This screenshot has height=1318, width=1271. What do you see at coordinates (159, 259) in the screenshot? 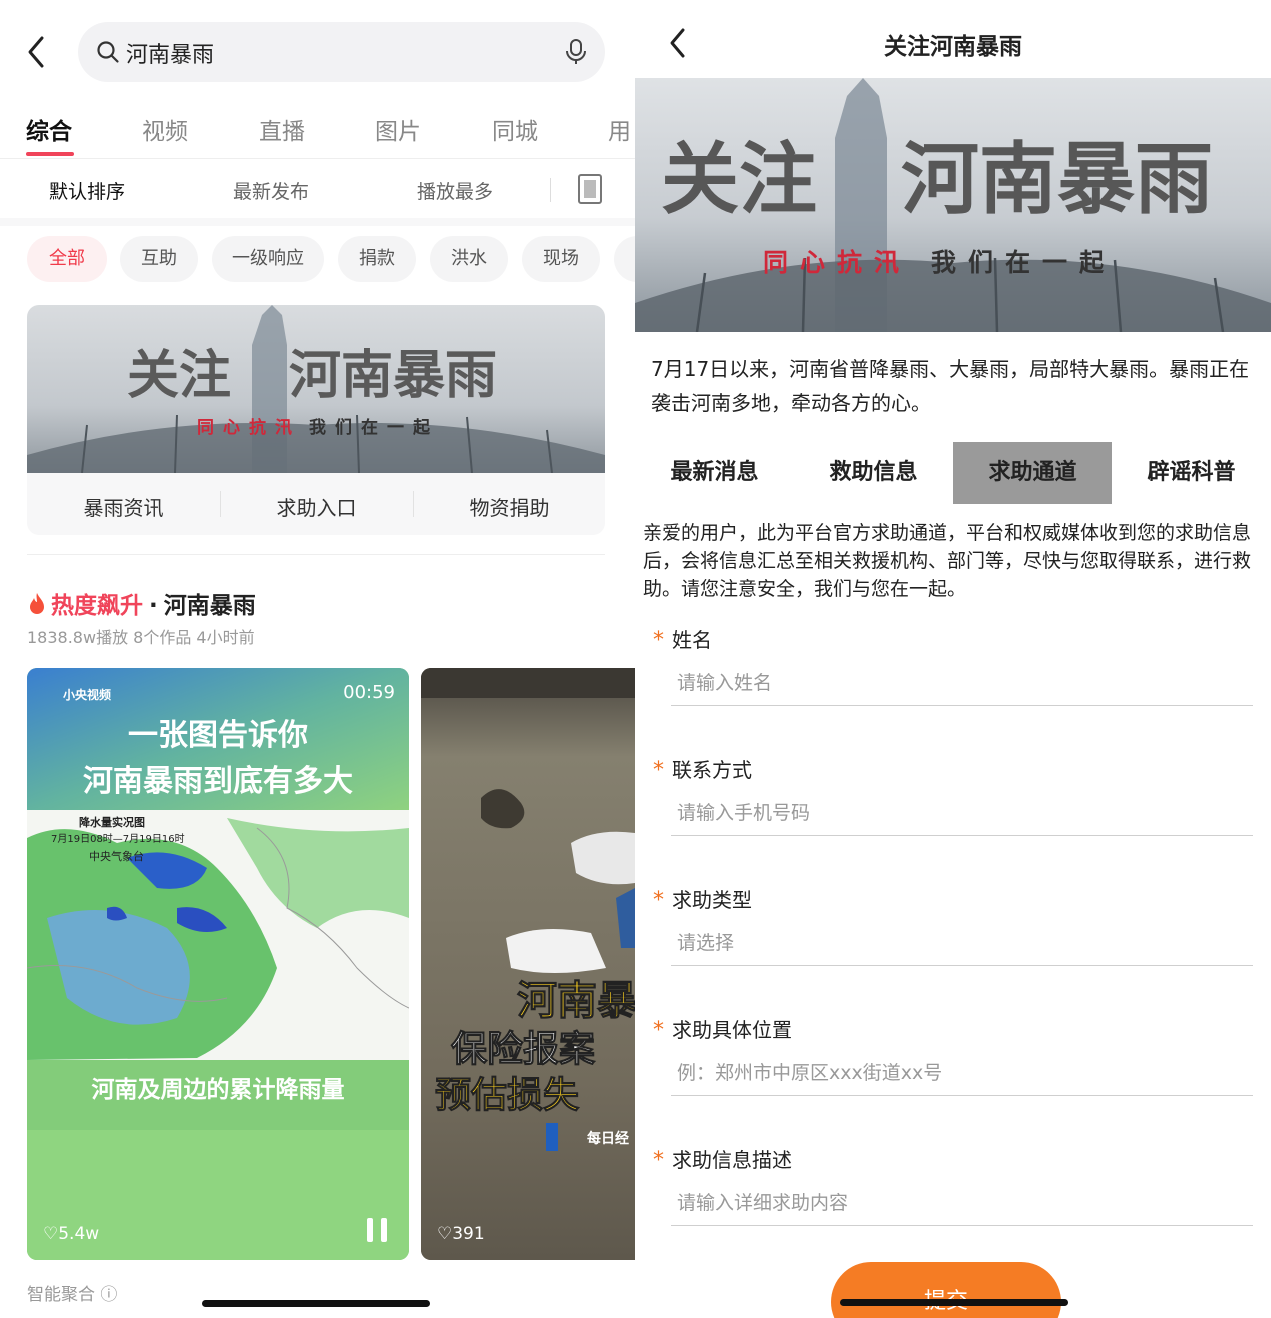
I see `chip-mutual-aid: 互助` at bounding box center [159, 259].